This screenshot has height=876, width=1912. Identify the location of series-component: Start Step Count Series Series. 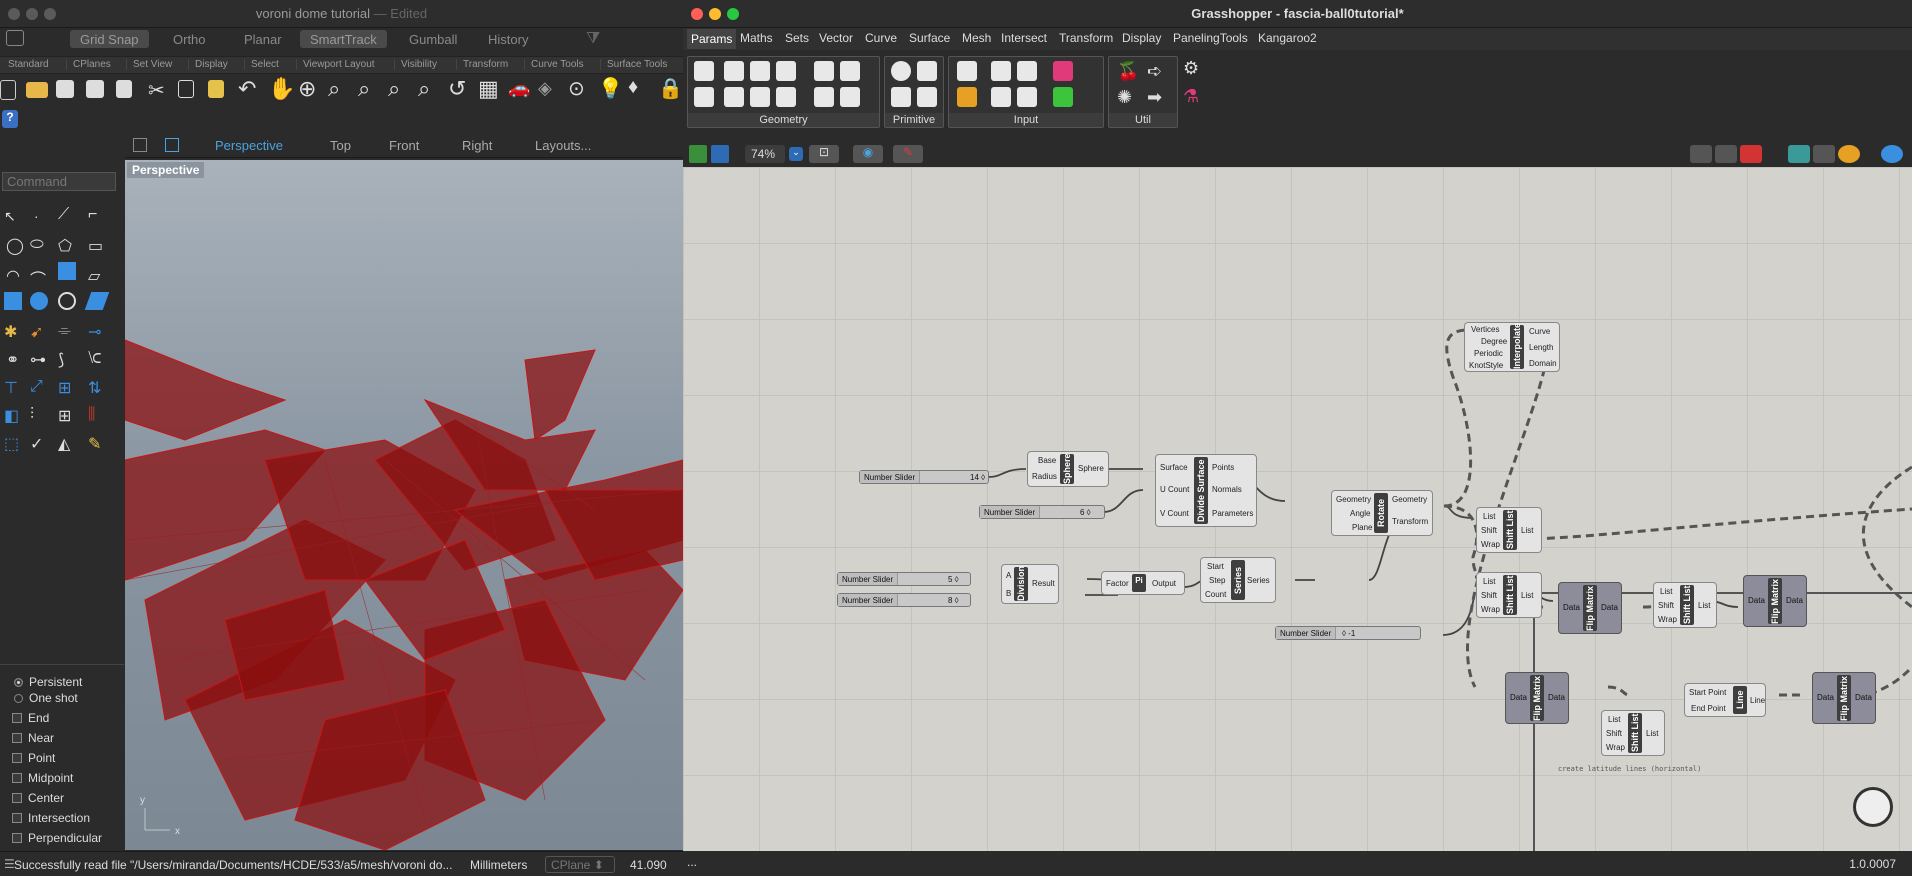
(1238, 580).